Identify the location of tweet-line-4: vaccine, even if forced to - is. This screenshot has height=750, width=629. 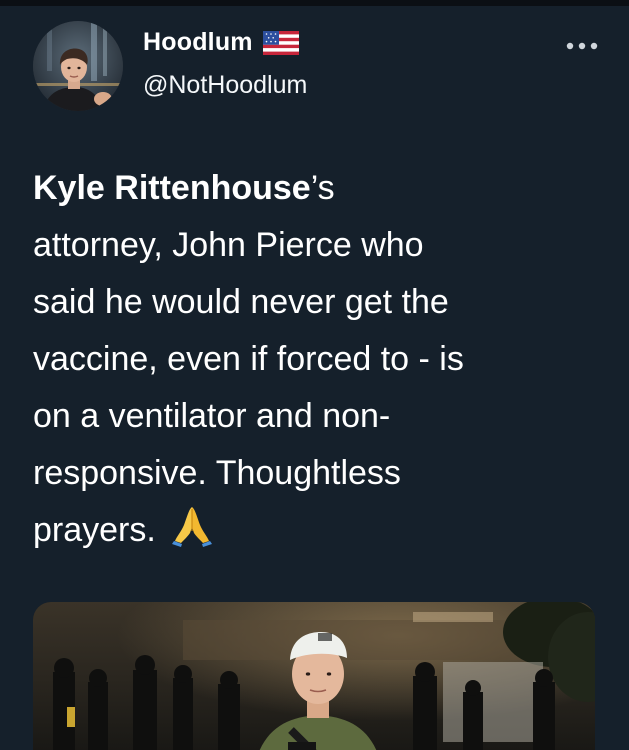
(248, 359).